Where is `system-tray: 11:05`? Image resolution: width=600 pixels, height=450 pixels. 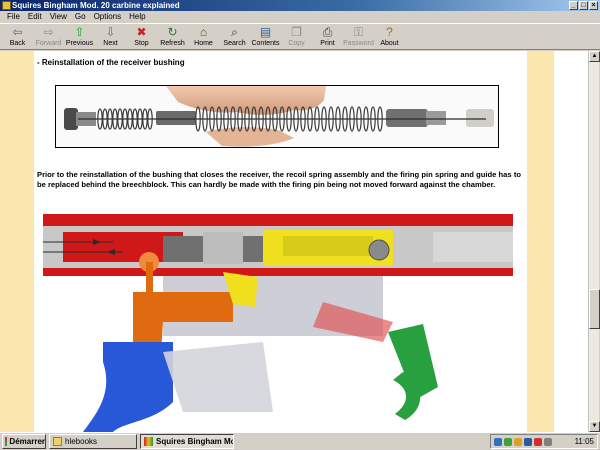 system-tray: 11:05 is located at coordinates (544, 441).